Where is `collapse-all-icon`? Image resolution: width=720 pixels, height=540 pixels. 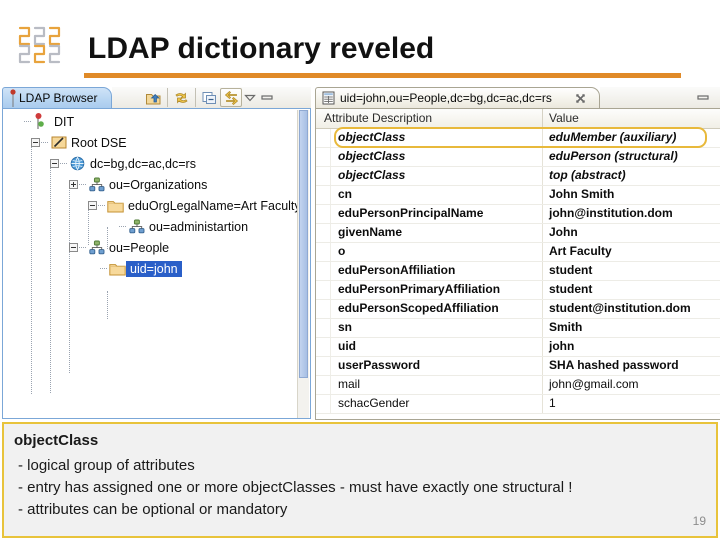 collapse-all-icon is located at coordinates (207, 97).